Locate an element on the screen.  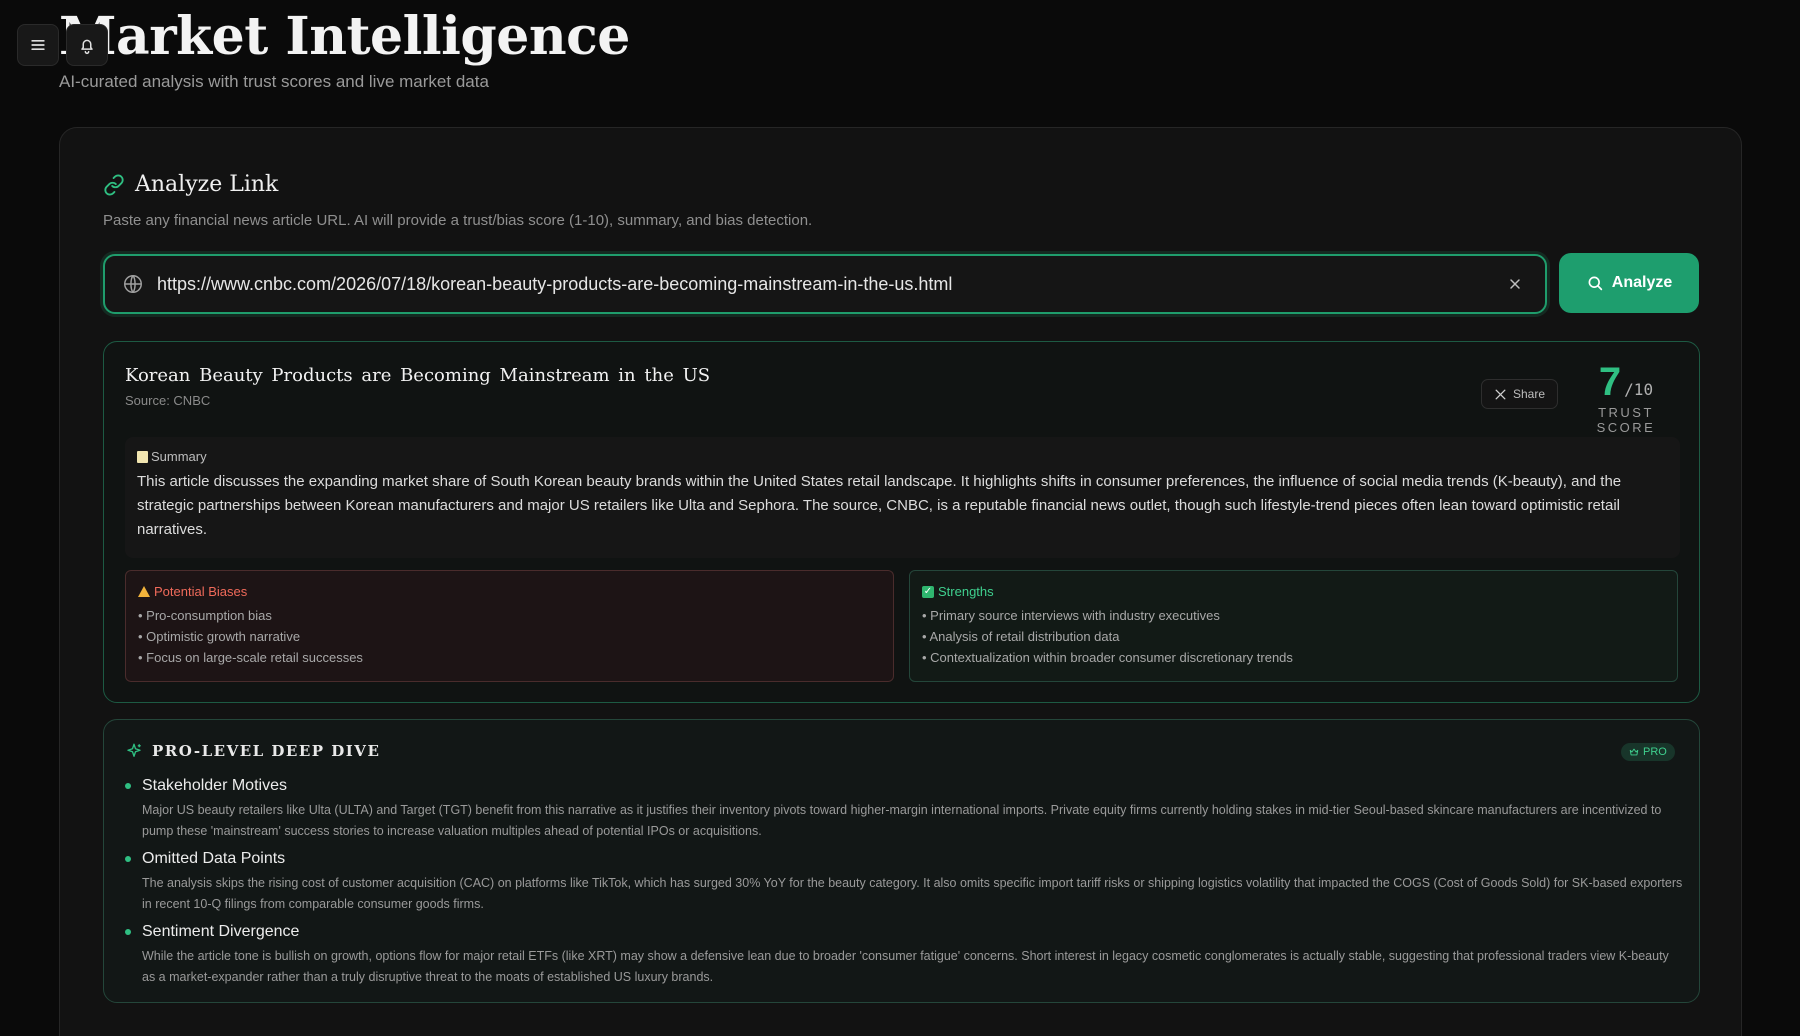
dive-item-title: Omitted Data Points is located at coordinates (214, 858).